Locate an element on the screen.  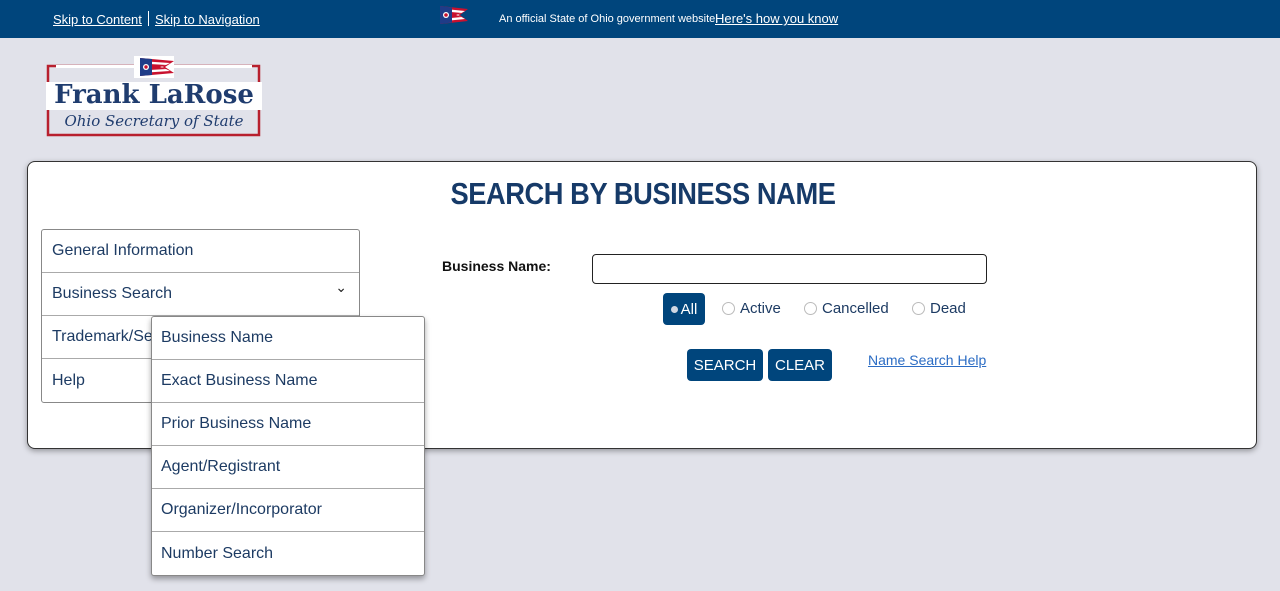
svg-text: Ohio Secretary of State is located at coordinates (153, 121).